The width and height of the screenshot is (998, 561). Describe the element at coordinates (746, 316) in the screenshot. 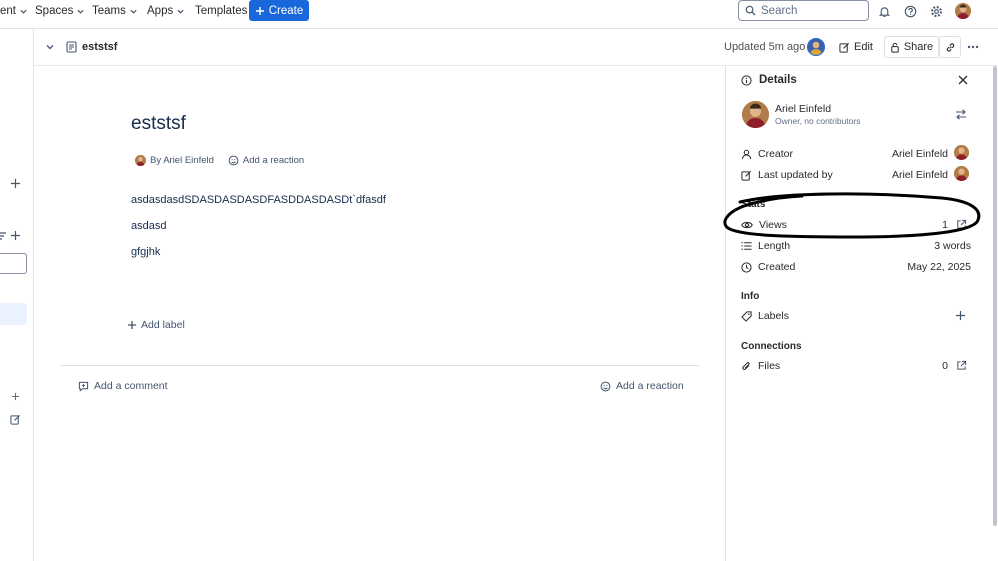

I see `tag-icon` at that location.